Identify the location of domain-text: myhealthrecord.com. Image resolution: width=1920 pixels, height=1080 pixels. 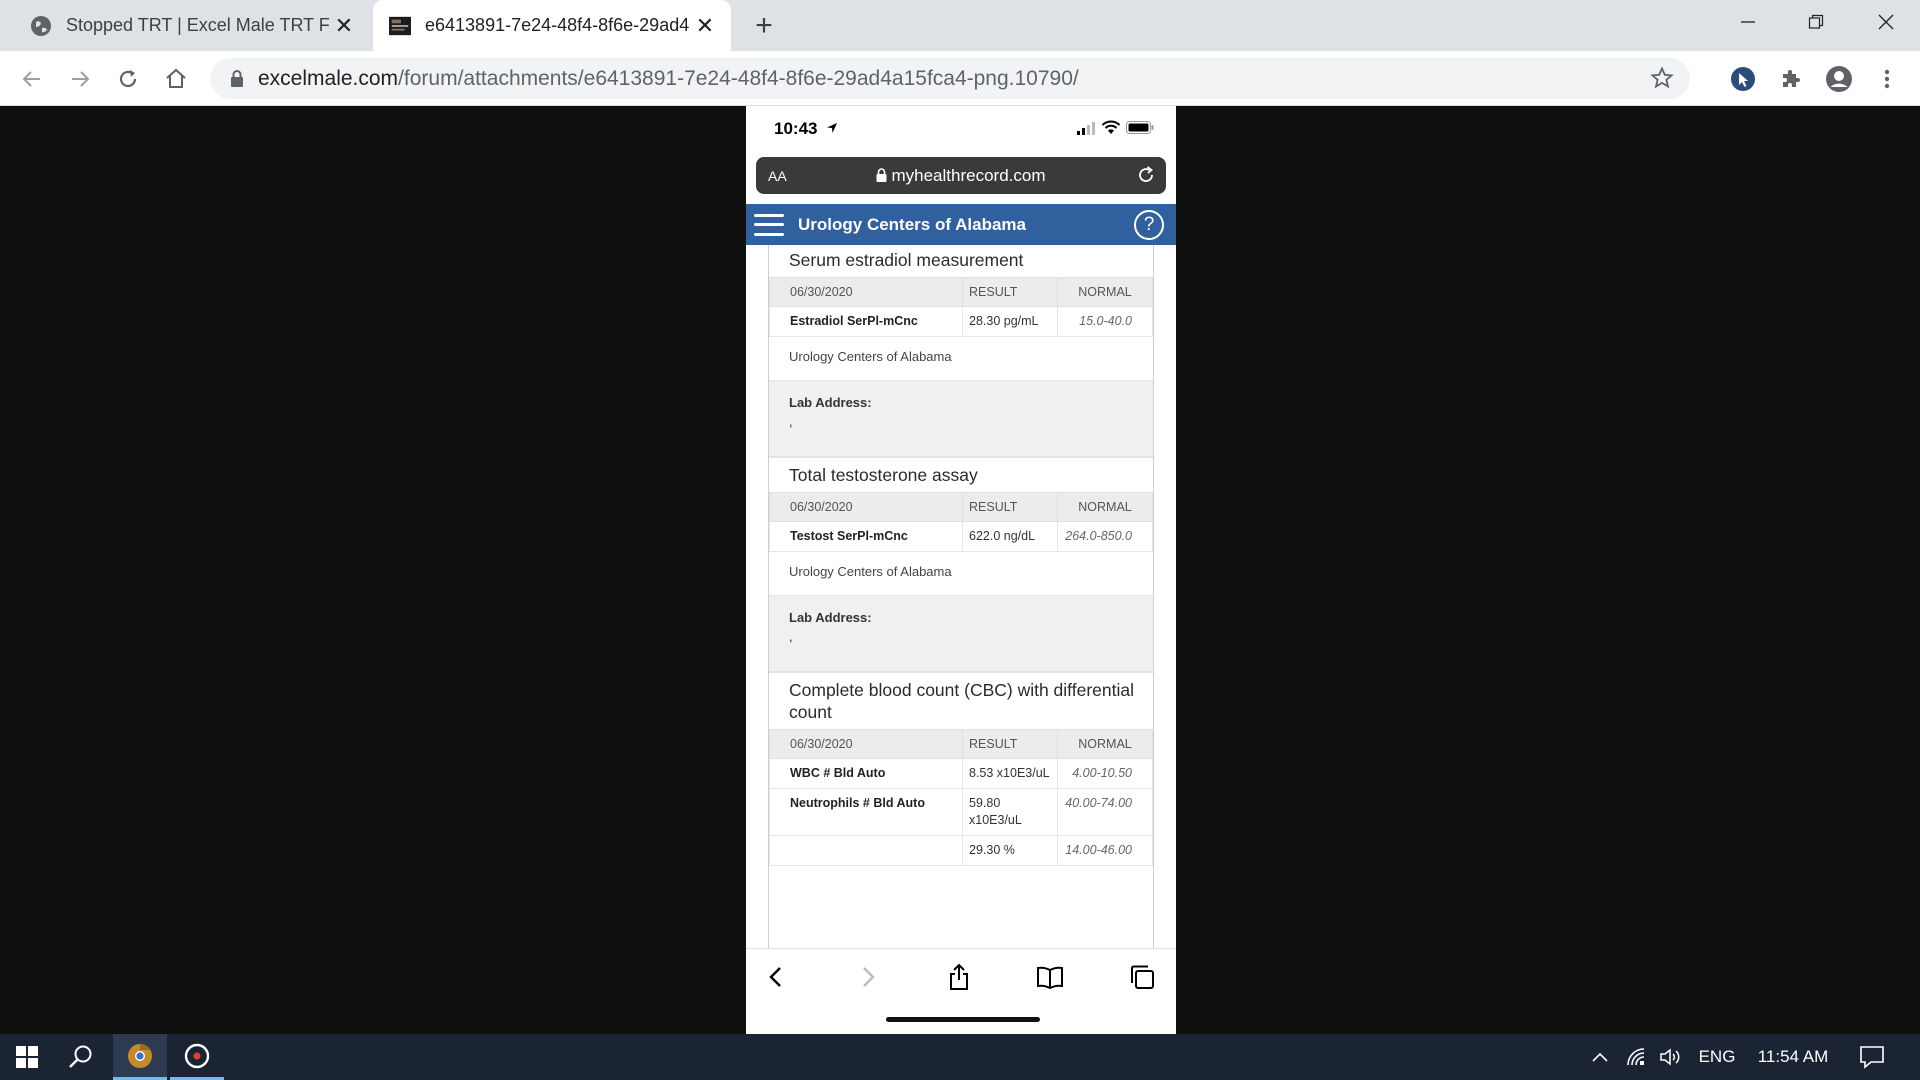
(968, 175).